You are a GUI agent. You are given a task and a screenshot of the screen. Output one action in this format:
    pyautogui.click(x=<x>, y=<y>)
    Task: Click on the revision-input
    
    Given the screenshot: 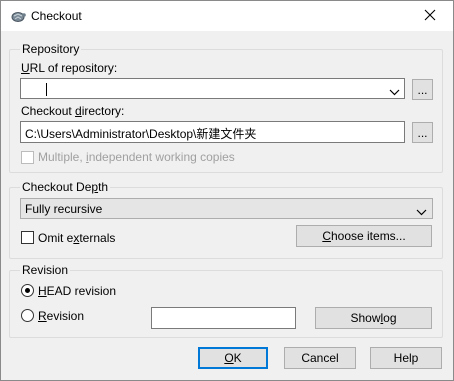 What is the action you would take?
    pyautogui.click(x=223, y=318)
    